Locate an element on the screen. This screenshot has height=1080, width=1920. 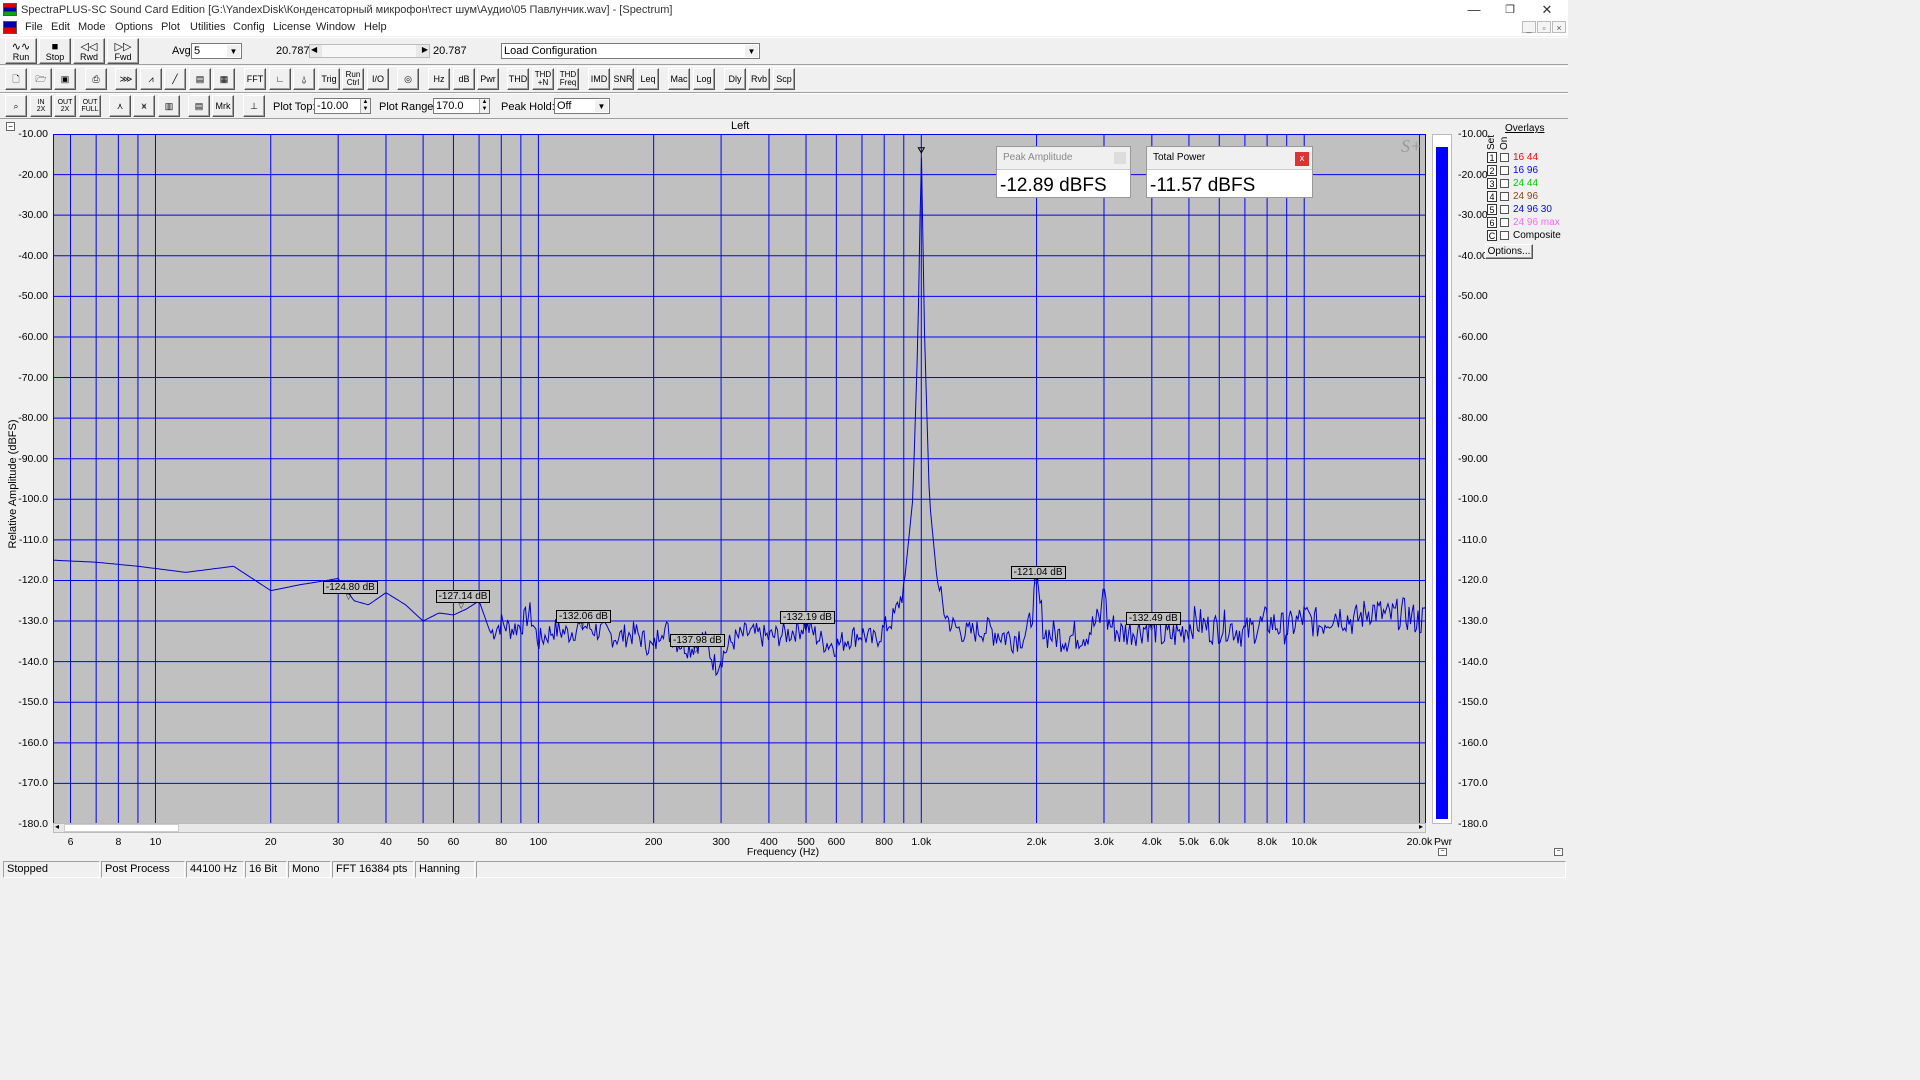
configuration-select: Load Configuration ▼ is located at coordinates (630, 51).